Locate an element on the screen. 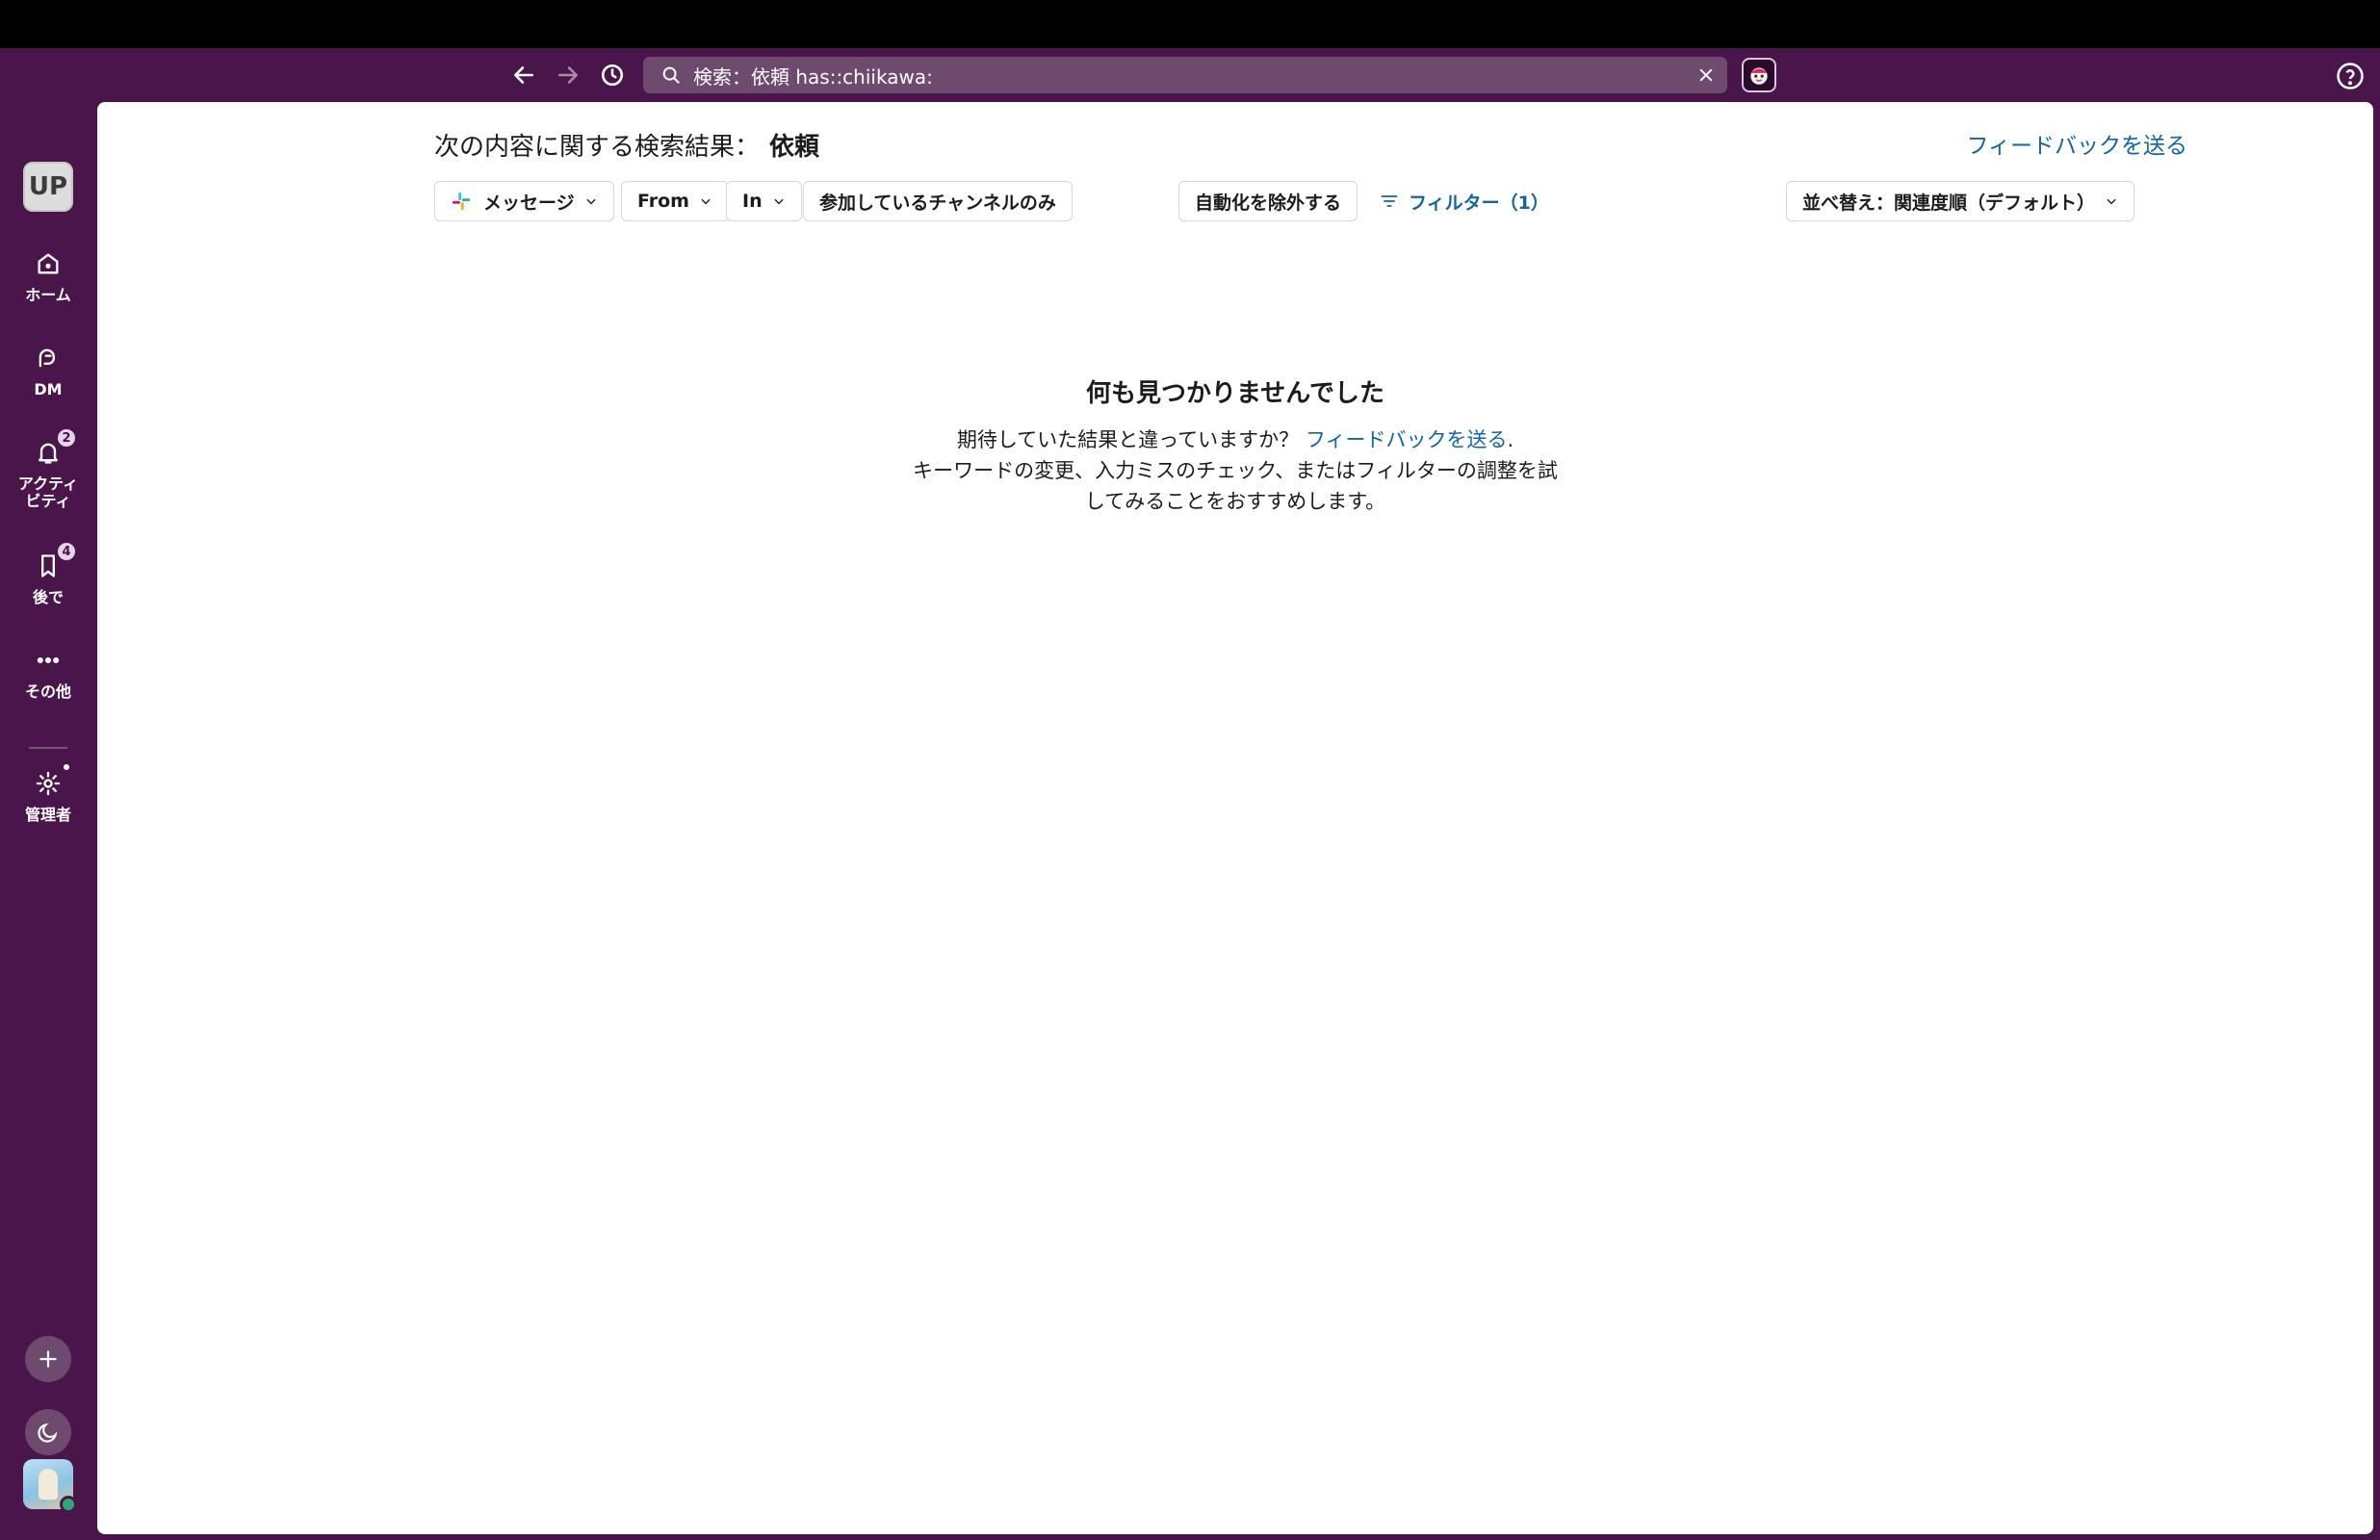 The image size is (2380, 1540). joined-channels-only-button: 参加しているチャンネルのみ is located at coordinates (938, 201).